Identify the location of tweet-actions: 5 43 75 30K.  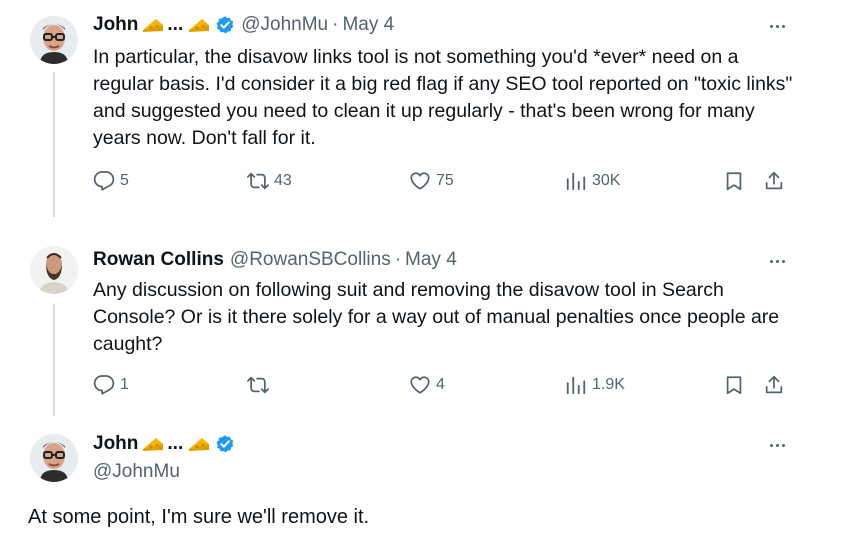
(443, 182).